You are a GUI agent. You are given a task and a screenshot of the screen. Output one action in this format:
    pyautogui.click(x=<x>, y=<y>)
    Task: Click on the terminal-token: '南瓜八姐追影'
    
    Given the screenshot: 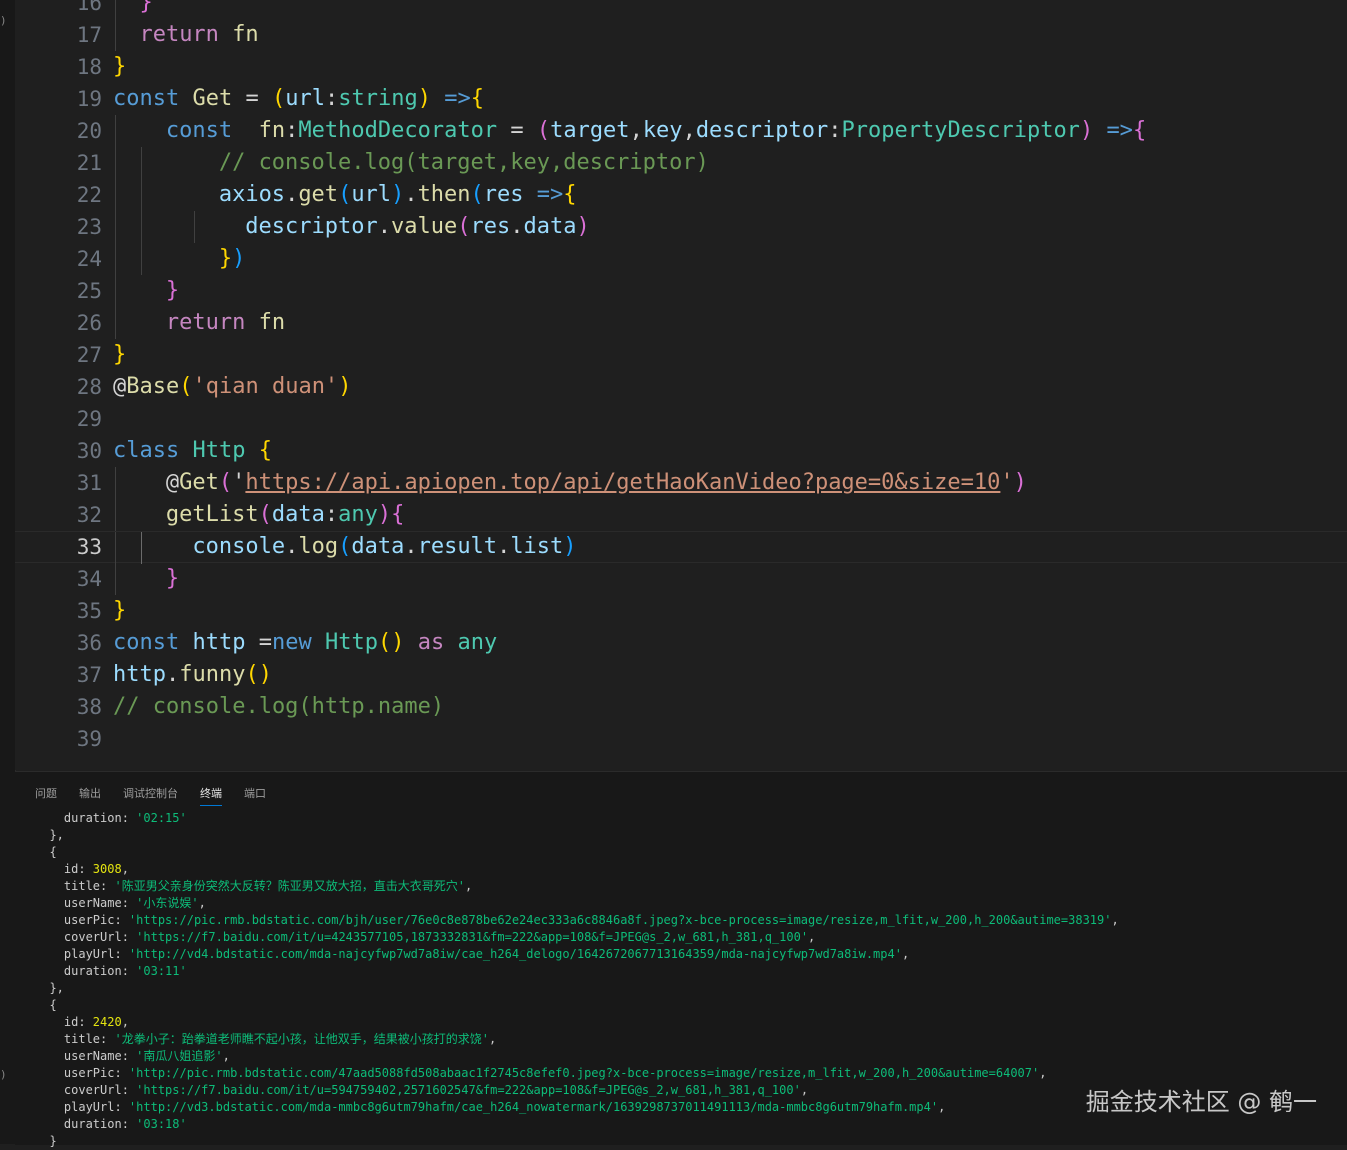 What is the action you would take?
    pyautogui.click(x=179, y=1056)
    